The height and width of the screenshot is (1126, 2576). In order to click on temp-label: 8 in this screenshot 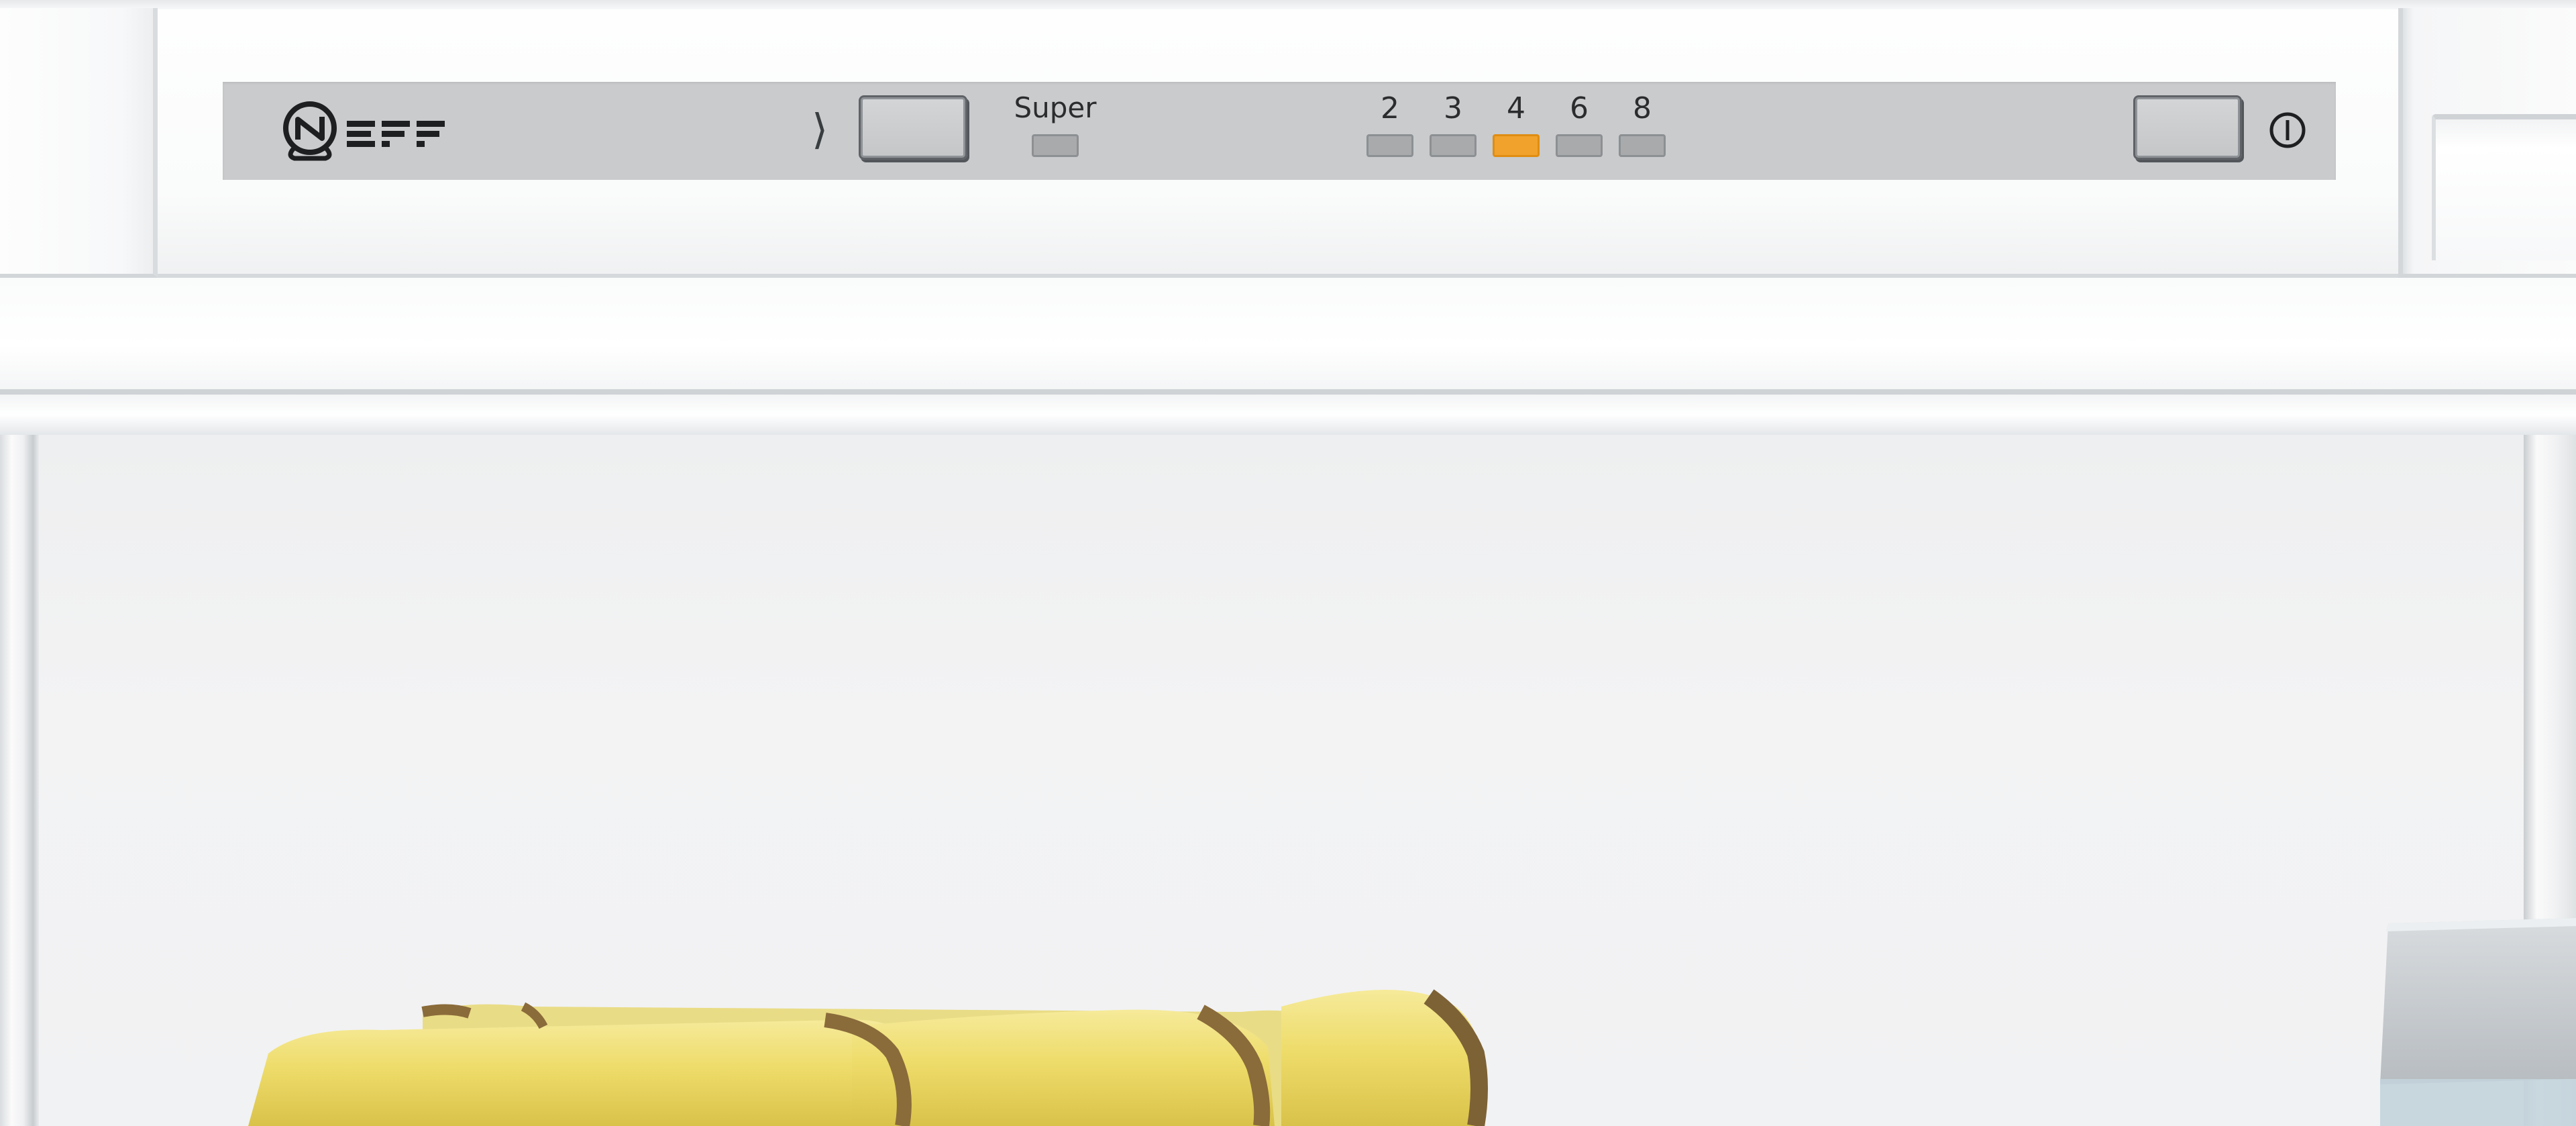, I will do `click(1642, 108)`.